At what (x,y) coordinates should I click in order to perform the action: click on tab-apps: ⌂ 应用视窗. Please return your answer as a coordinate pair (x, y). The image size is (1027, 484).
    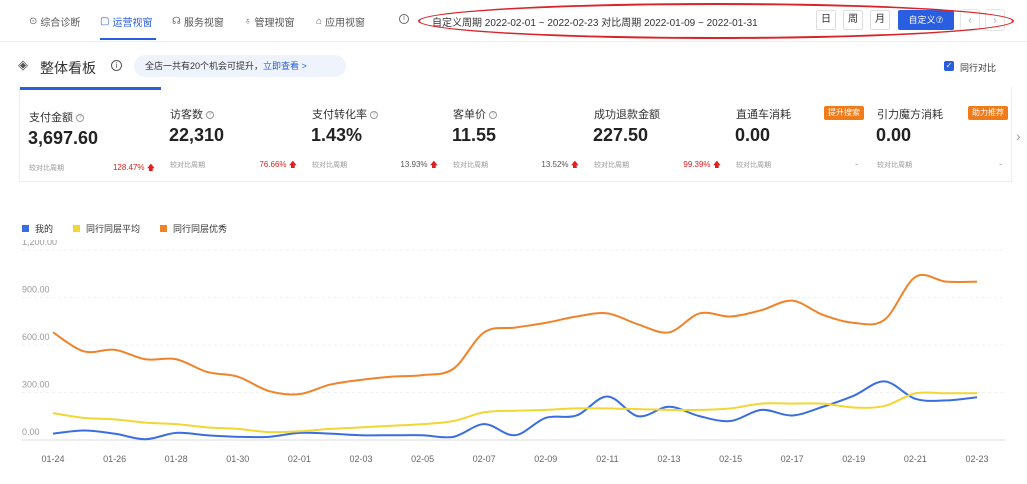
    Looking at the image, I should click on (340, 21).